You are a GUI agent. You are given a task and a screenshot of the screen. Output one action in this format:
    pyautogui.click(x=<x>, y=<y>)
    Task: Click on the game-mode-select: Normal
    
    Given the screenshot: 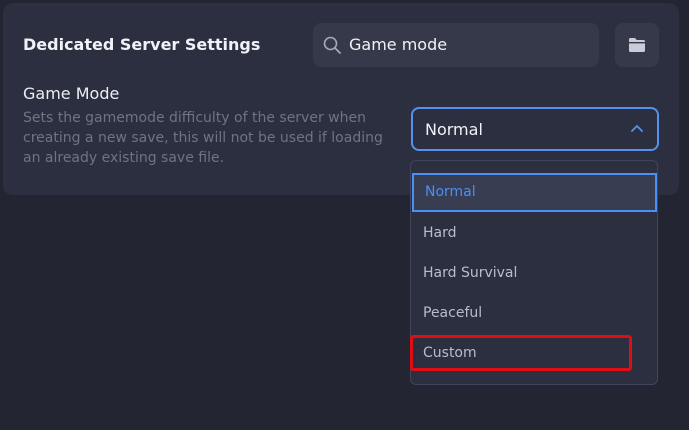 What is the action you would take?
    pyautogui.click(x=535, y=129)
    